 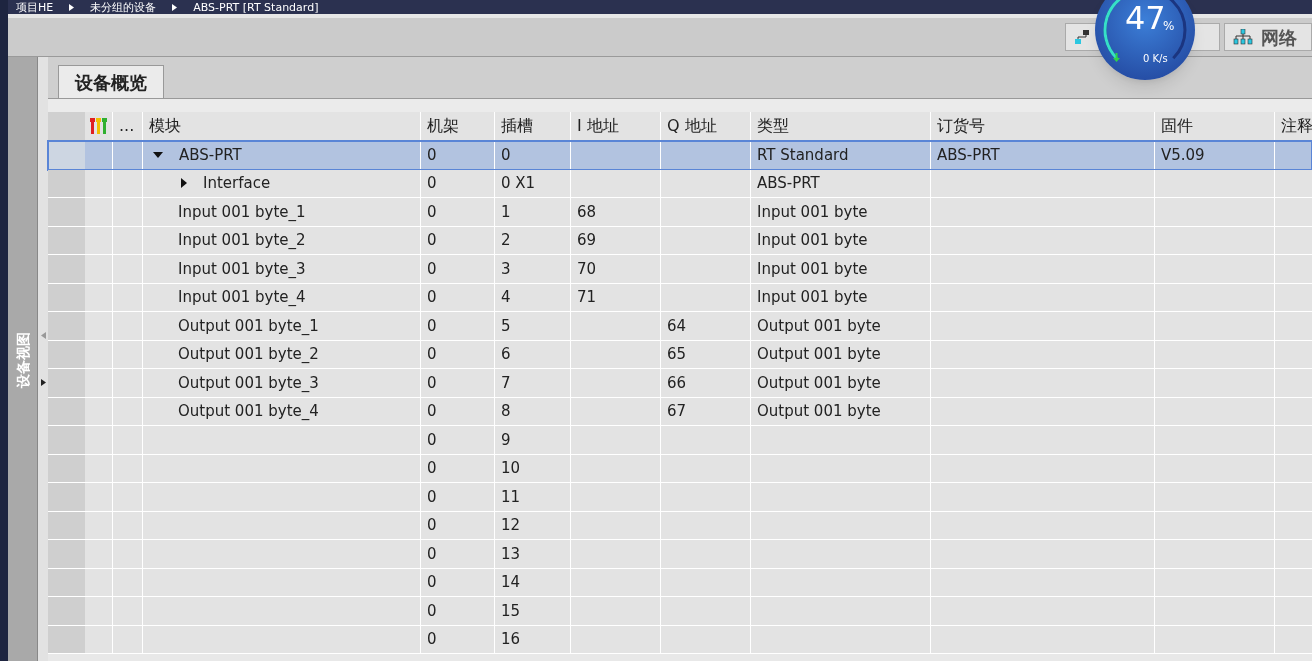 I want to click on slot-cell: 4, so click(x=533, y=297).